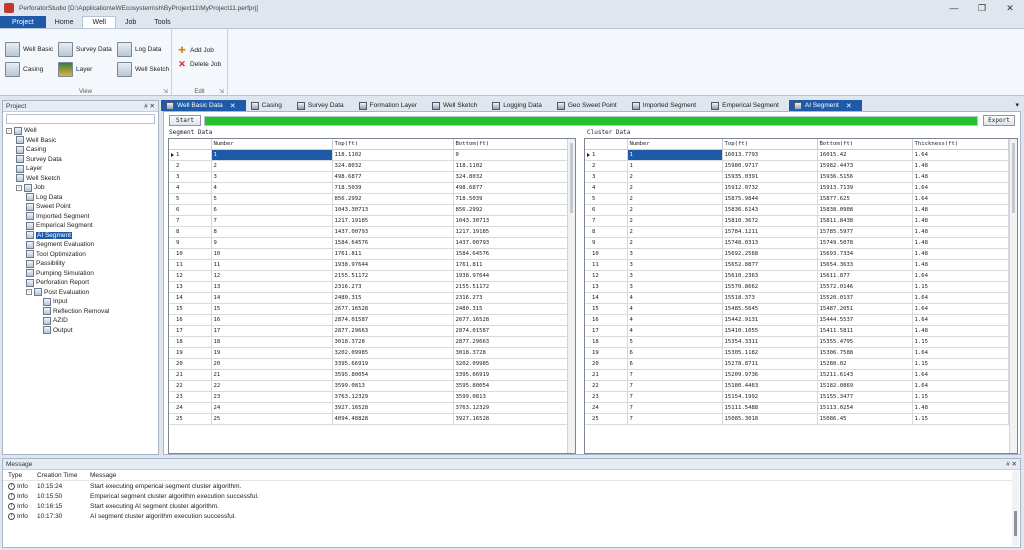 This screenshot has height=550, width=1024. What do you see at coordinates (512, 364) in the screenshot?
I see `table-cell: 3202.09985` at bounding box center [512, 364].